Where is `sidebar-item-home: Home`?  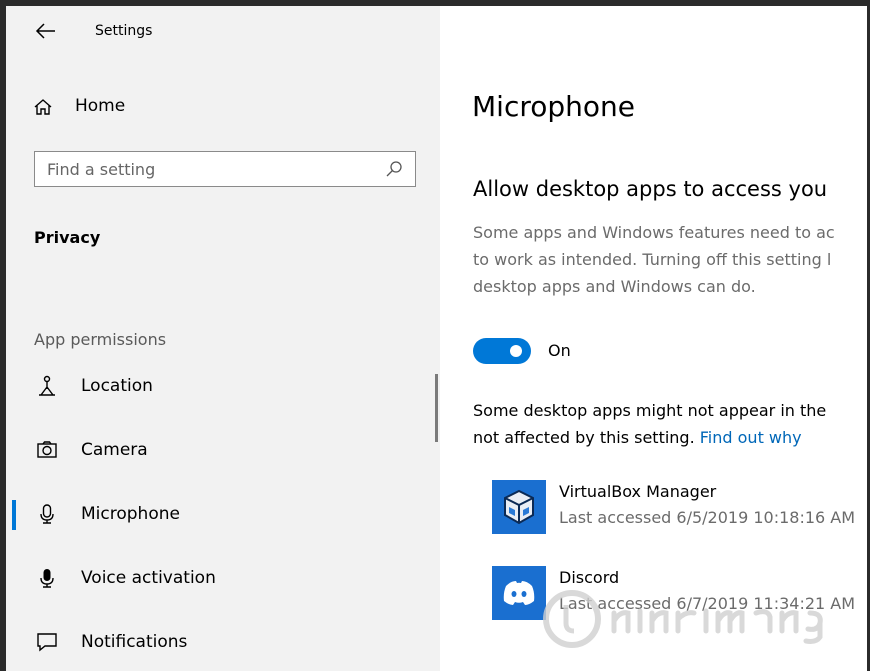 sidebar-item-home: Home is located at coordinates (180, 107).